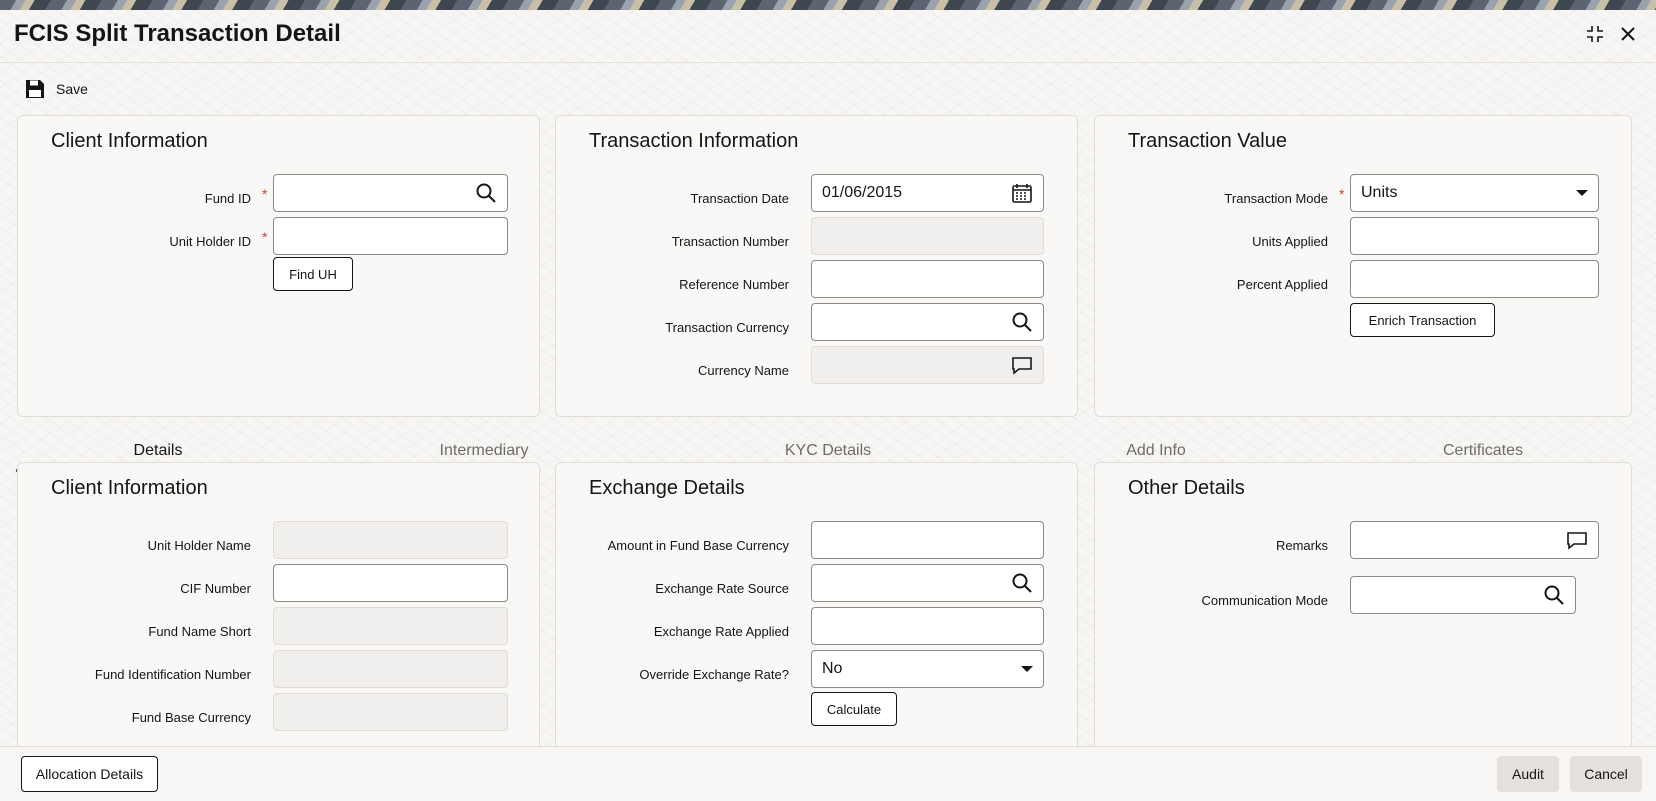 The height and width of the screenshot is (801, 1656). Describe the element at coordinates (698, 545) in the screenshot. I see `amount-fund-base-currency-label: Amount in Fund Base Currency` at that location.